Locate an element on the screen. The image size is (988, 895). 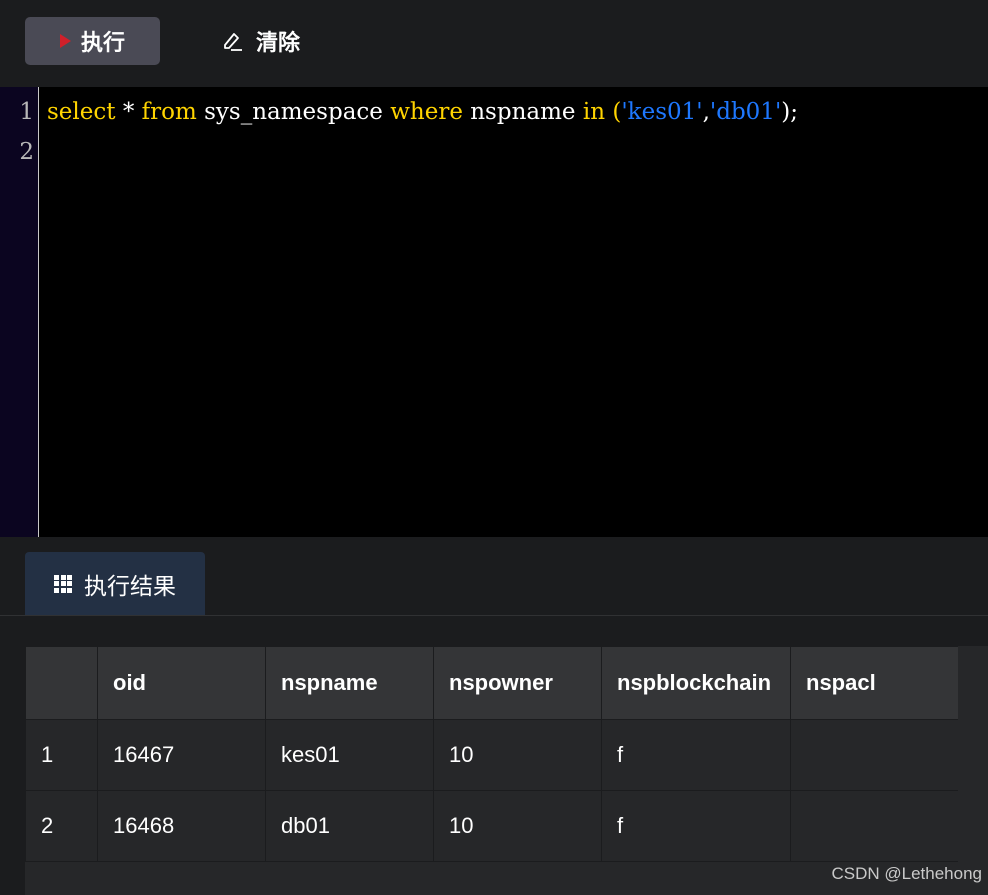
play-icon is located at coordinates (65, 41).